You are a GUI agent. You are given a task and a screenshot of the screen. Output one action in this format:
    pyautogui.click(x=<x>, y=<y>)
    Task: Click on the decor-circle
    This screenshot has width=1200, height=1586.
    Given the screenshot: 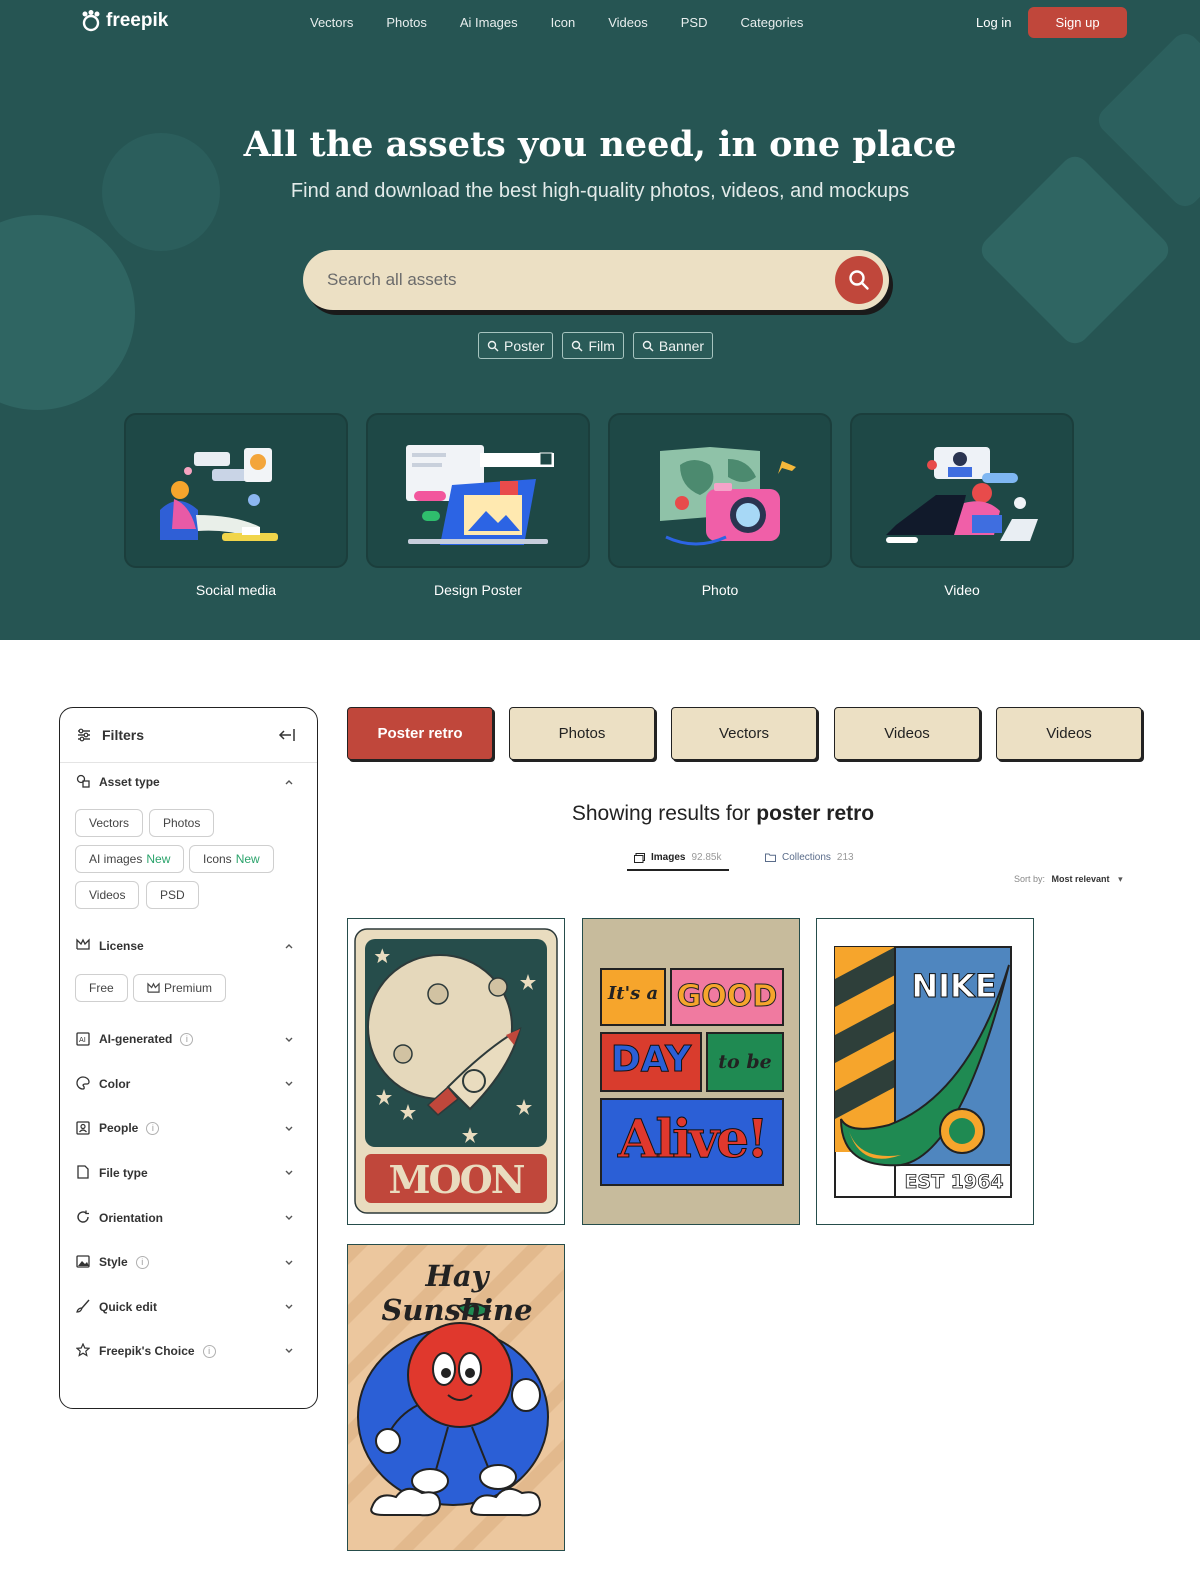 What is the action you would take?
    pyautogui.click(x=67, y=312)
    